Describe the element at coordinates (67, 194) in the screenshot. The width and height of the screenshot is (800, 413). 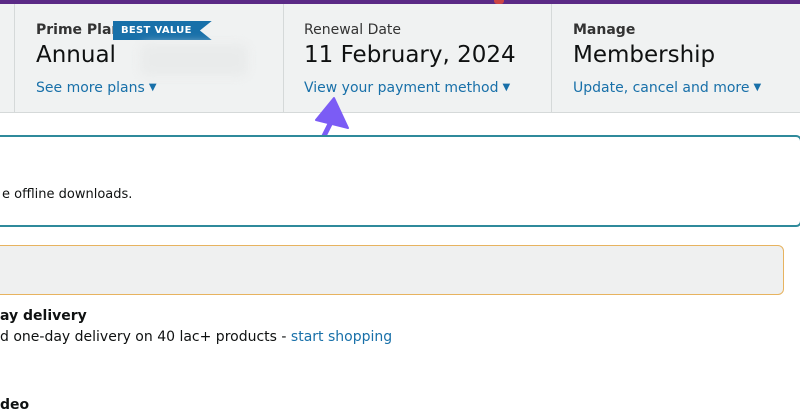
I see `feature-card-text: e offline downloads.` at that location.